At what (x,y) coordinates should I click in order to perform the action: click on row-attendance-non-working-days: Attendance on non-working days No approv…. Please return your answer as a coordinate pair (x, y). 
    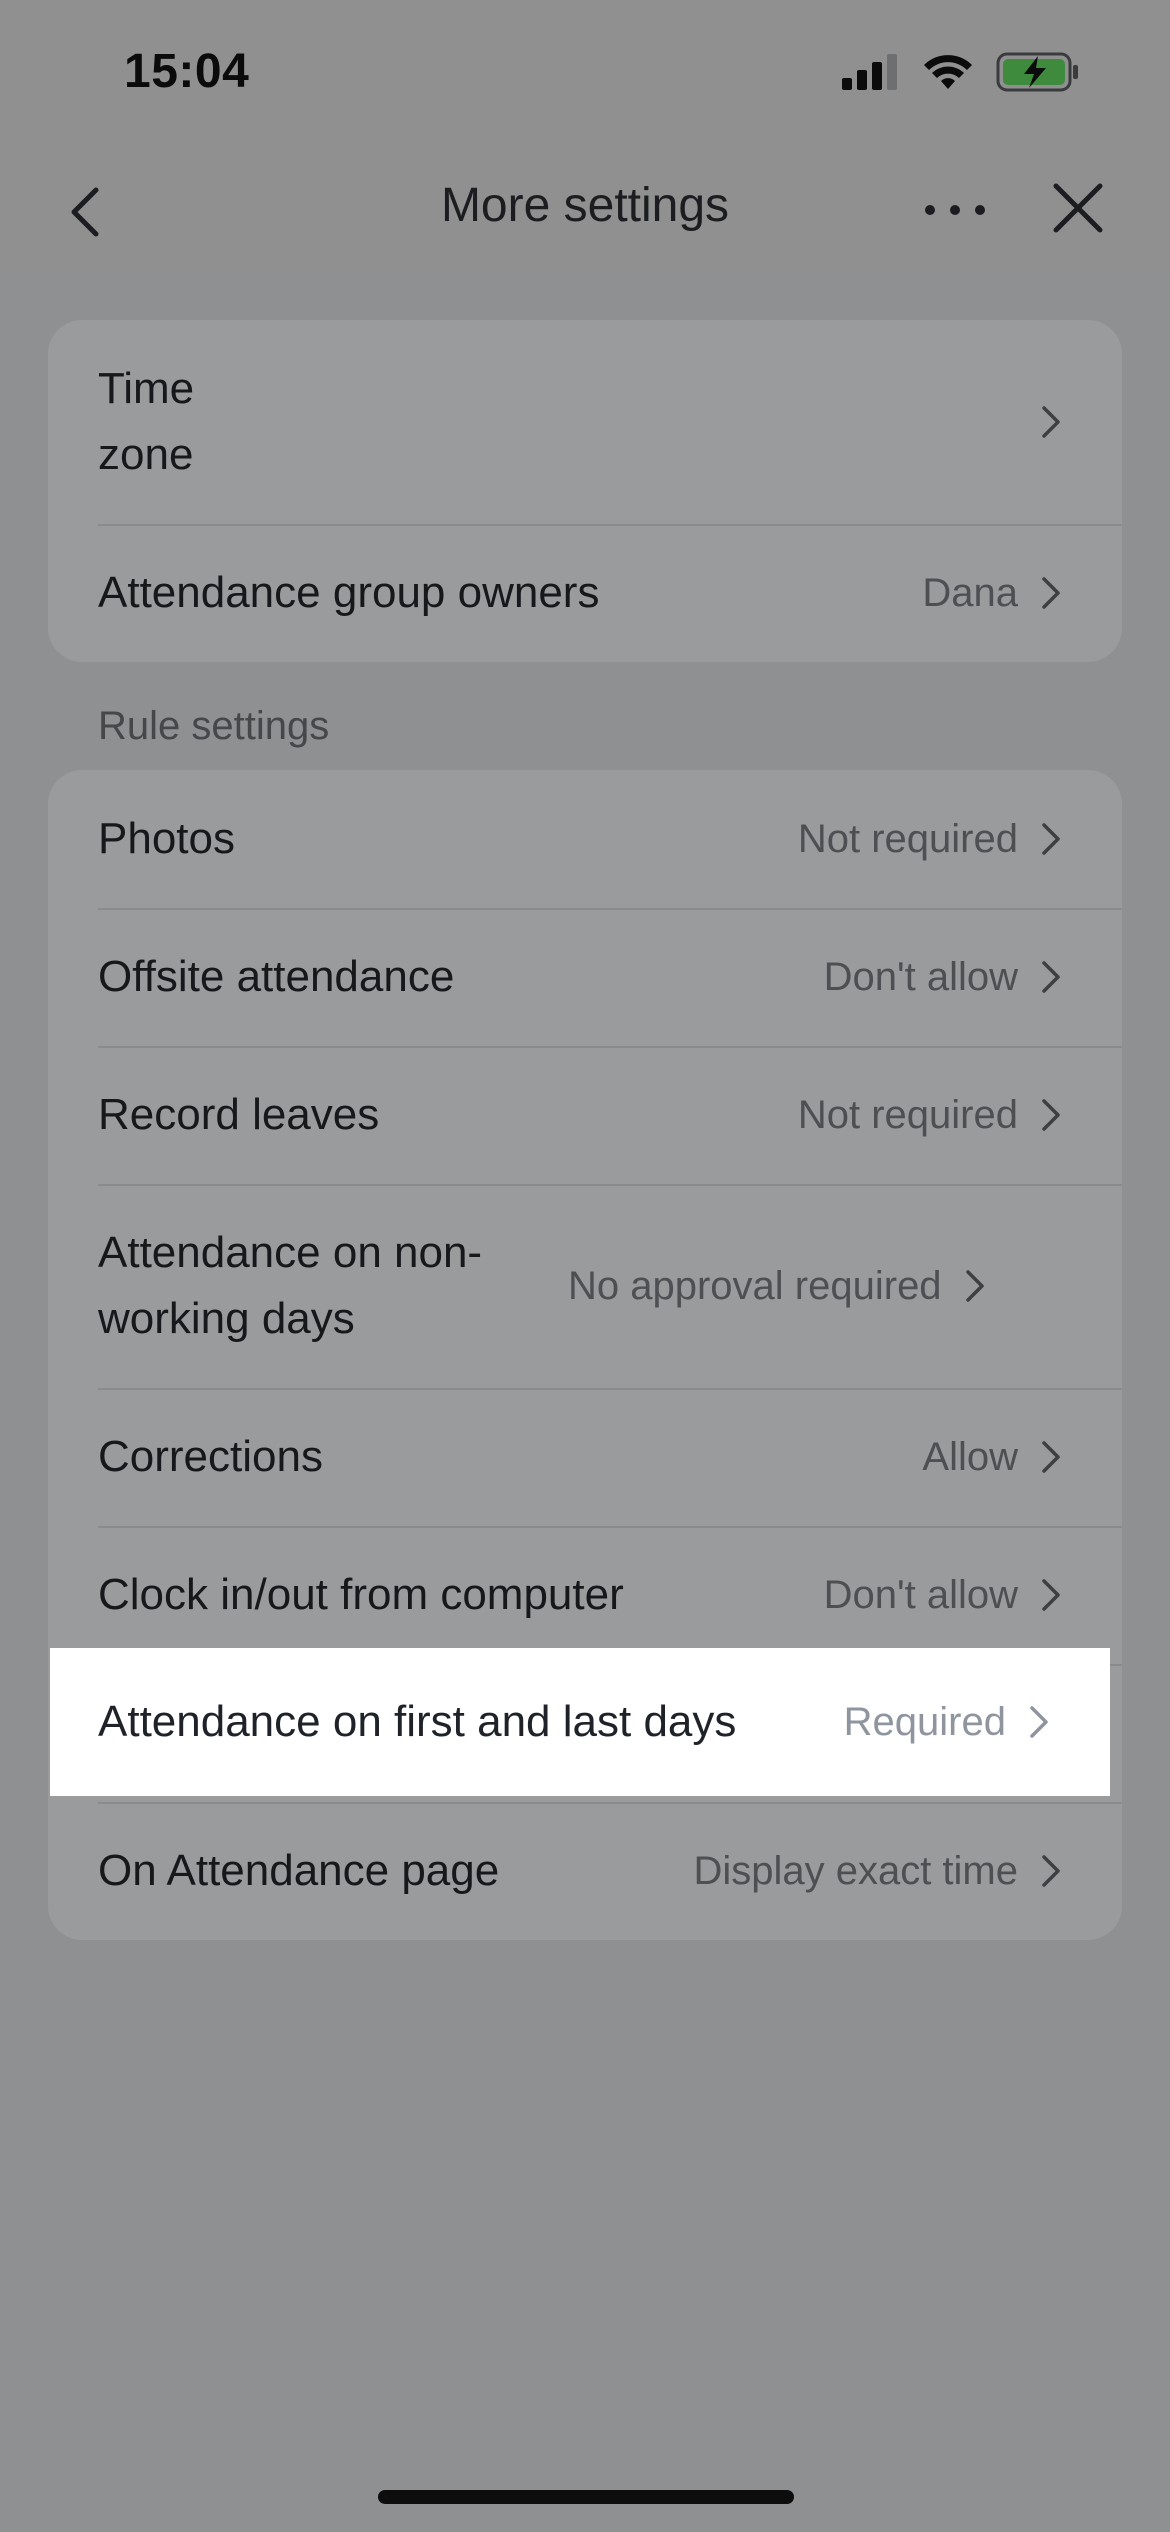
    Looking at the image, I should click on (585, 1286).